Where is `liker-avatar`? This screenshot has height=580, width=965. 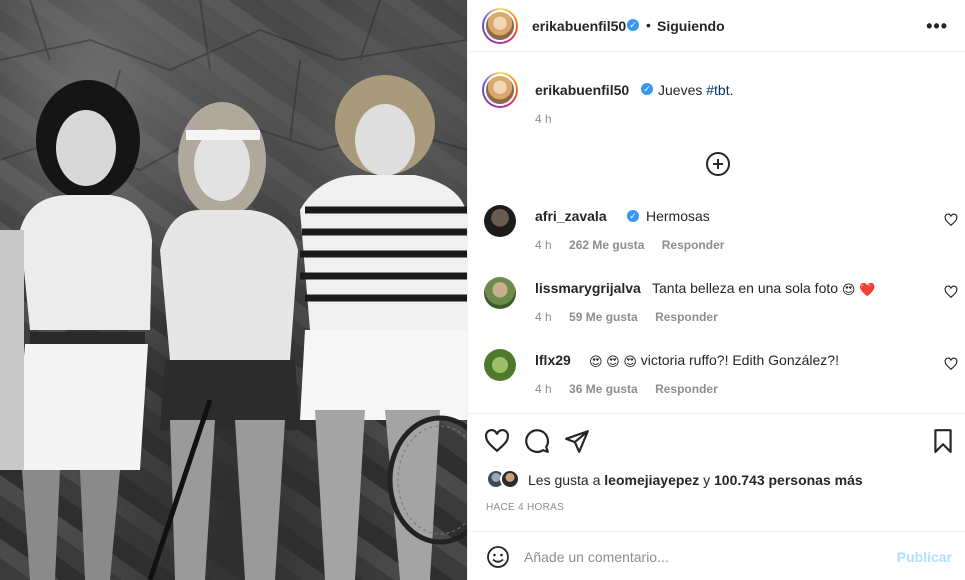
liker-avatar is located at coordinates (510, 479).